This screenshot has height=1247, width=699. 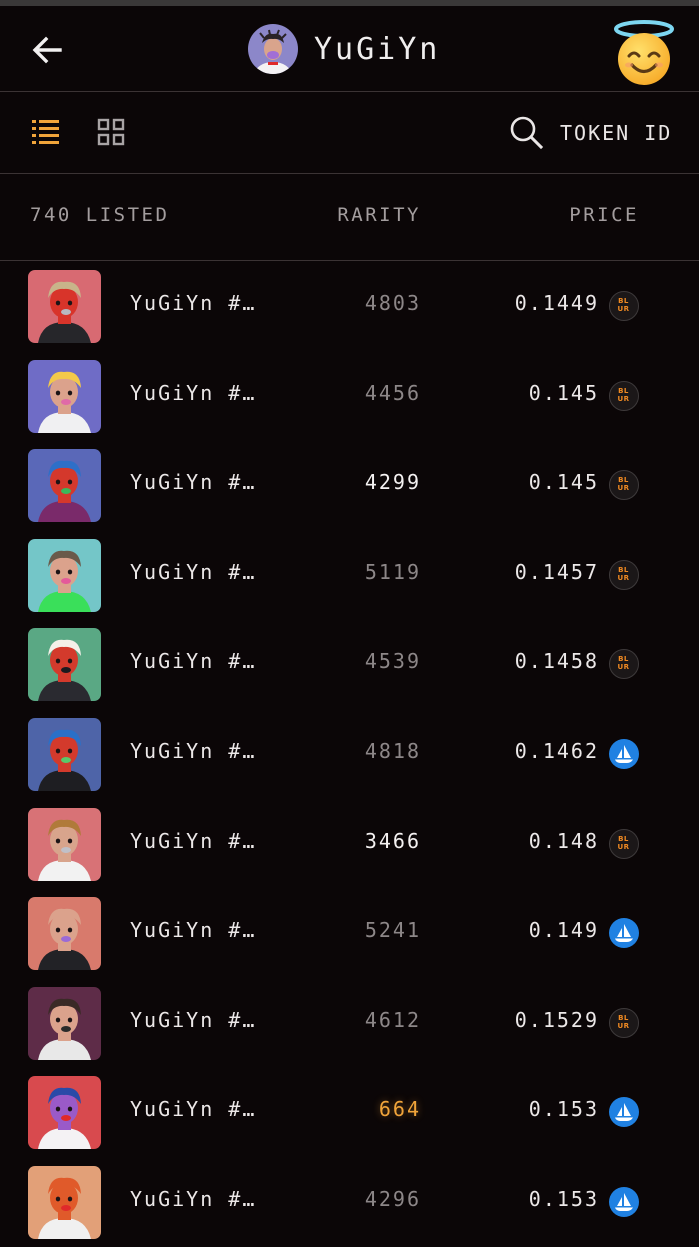 I want to click on rarity-rank: 4539, so click(x=392, y=661).